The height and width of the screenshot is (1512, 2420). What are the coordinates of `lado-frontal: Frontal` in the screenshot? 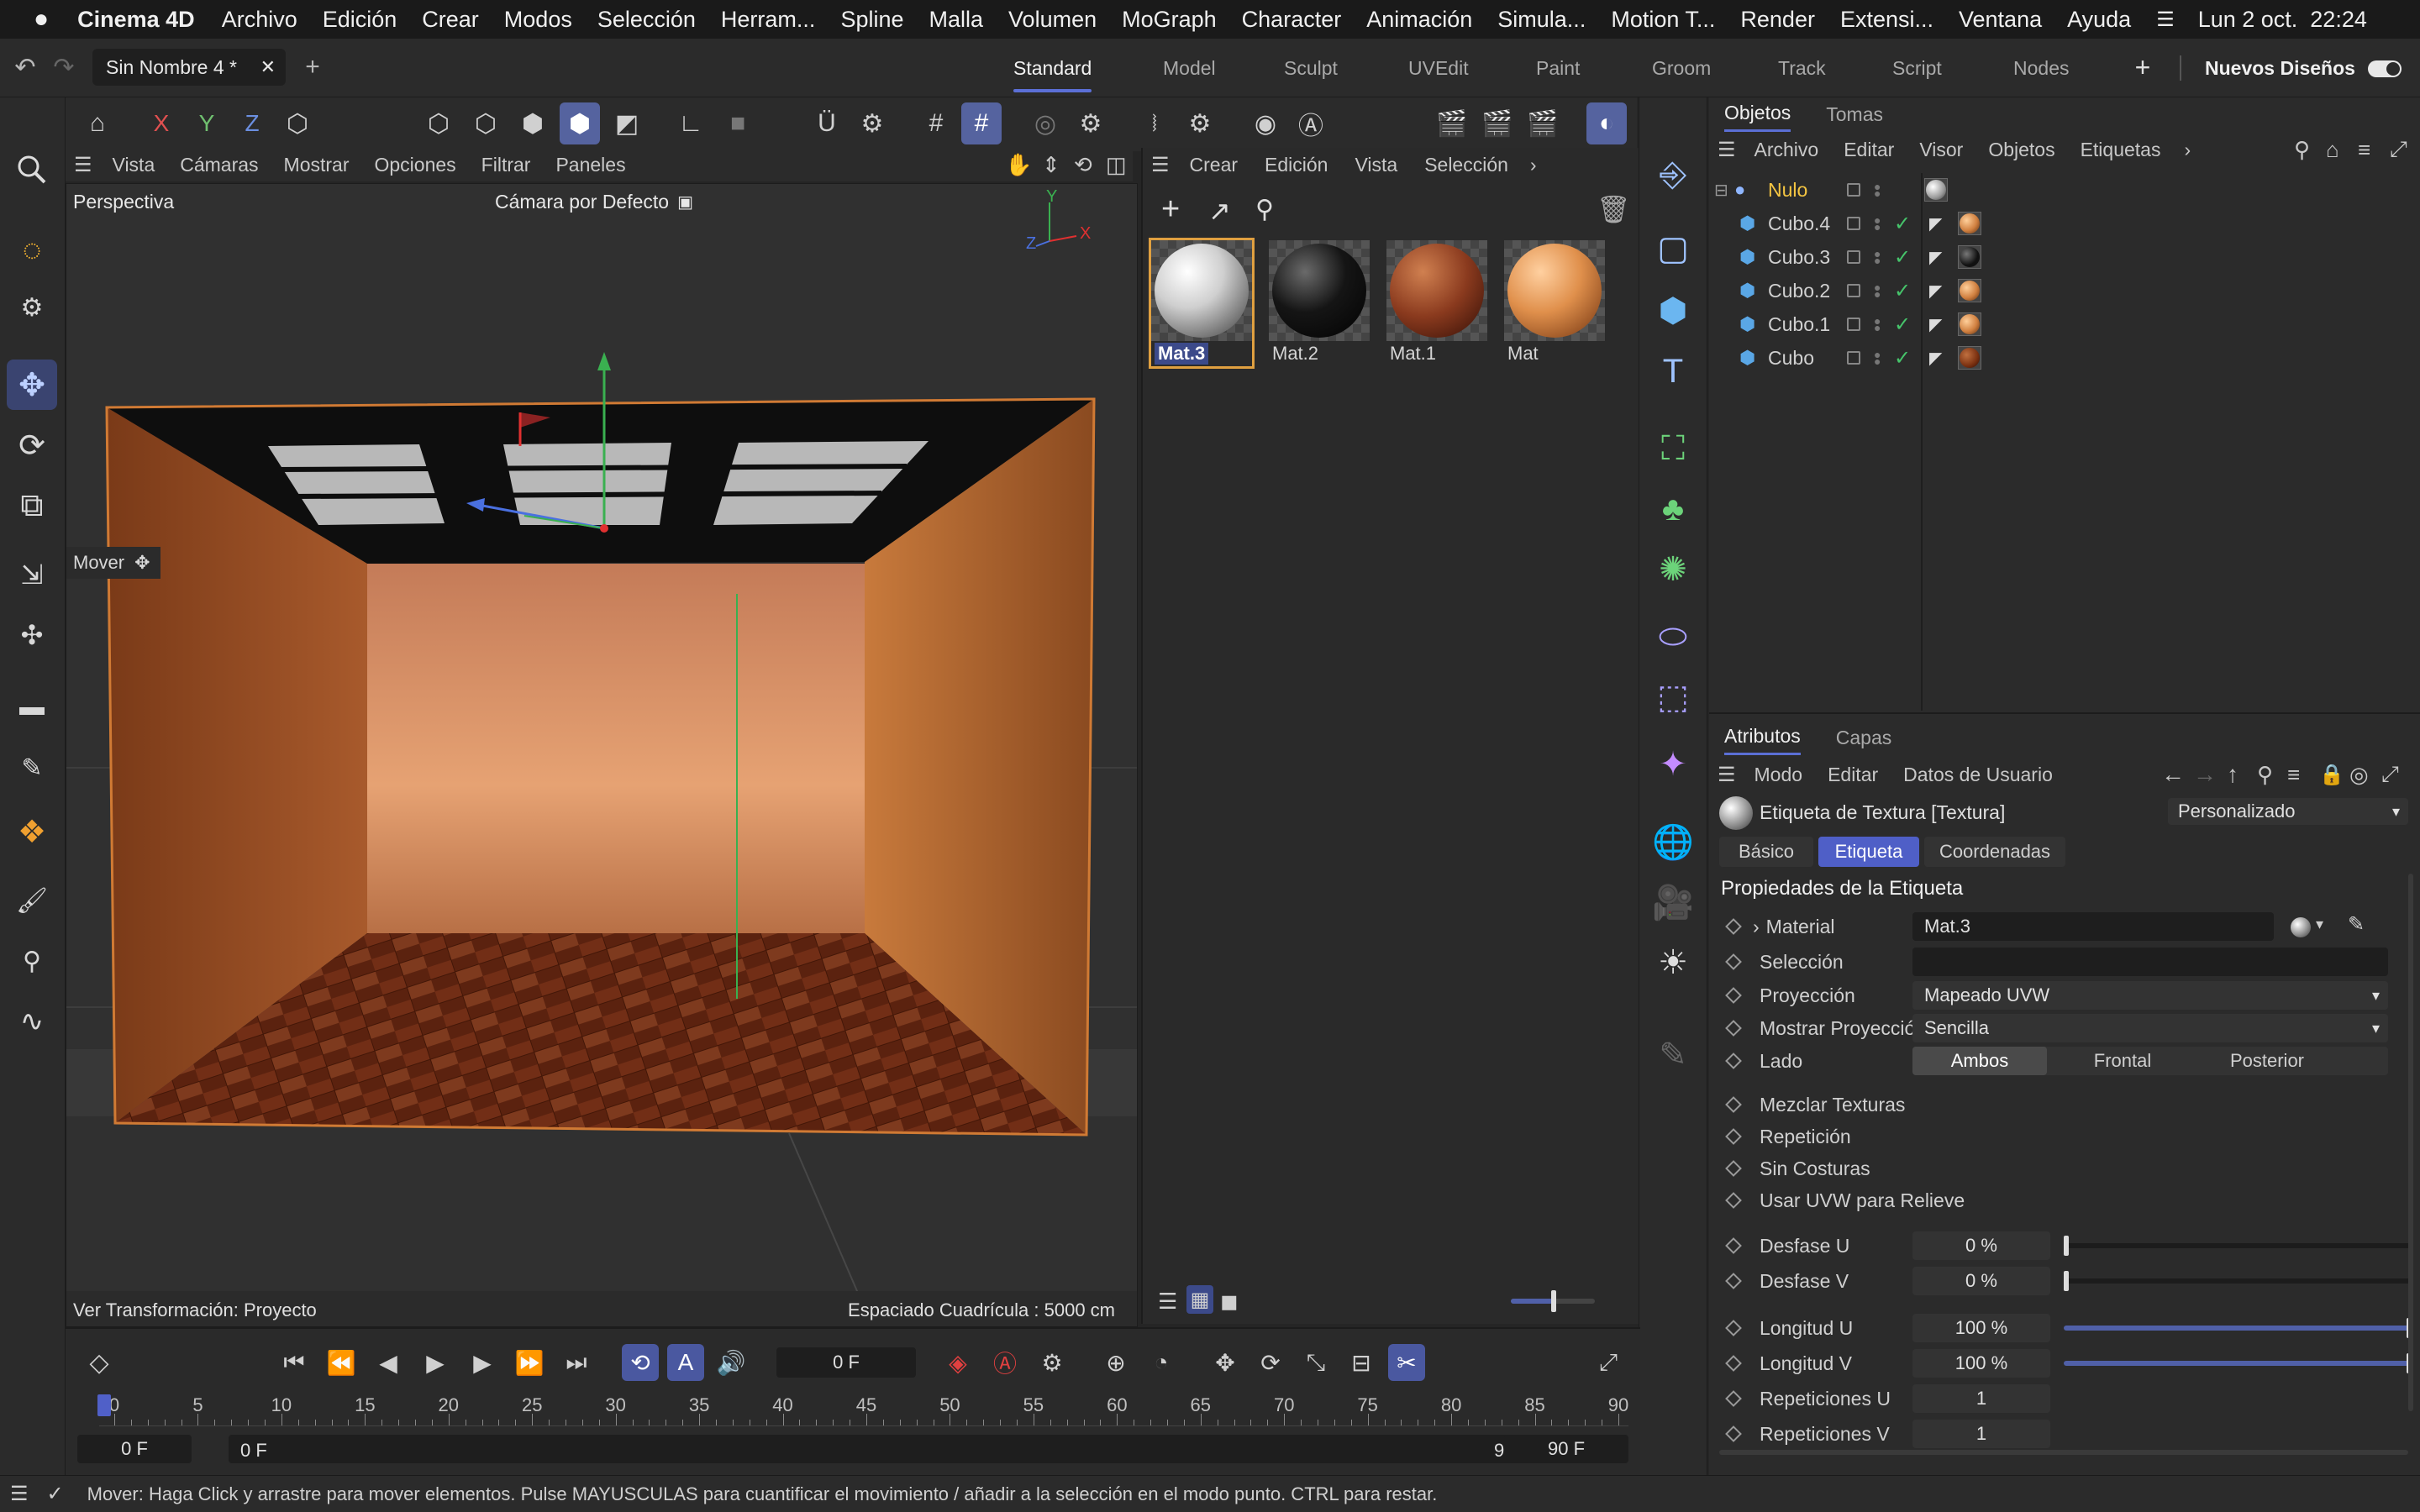 It's located at (2122, 1061).